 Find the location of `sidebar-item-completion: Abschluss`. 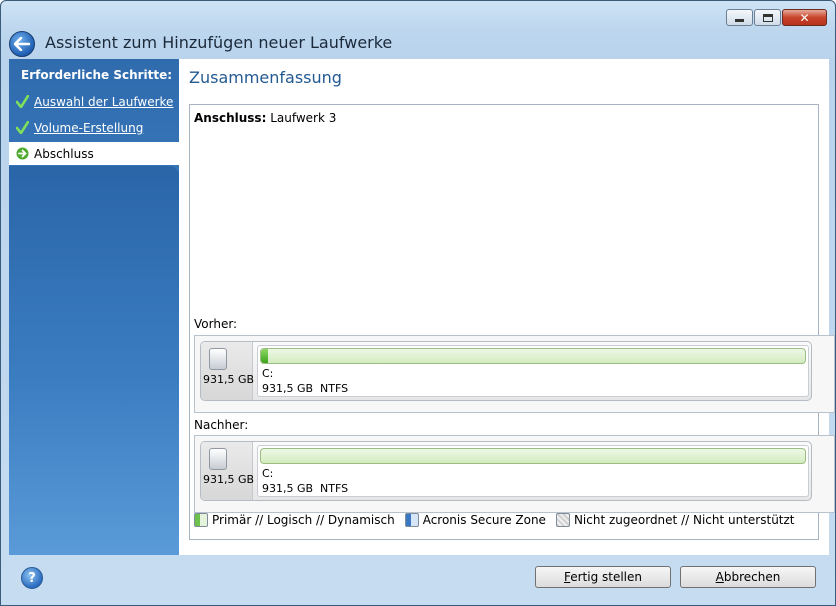

sidebar-item-completion: Abschluss is located at coordinates (94, 153).